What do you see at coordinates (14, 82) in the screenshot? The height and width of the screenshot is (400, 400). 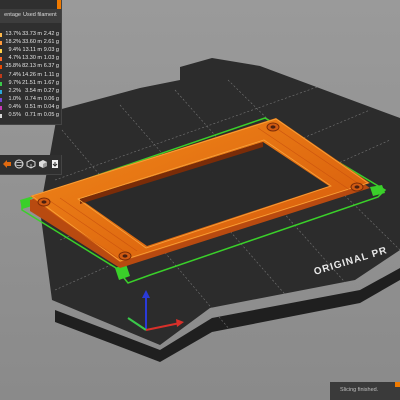 I see `row-percentage: 9.7%` at bounding box center [14, 82].